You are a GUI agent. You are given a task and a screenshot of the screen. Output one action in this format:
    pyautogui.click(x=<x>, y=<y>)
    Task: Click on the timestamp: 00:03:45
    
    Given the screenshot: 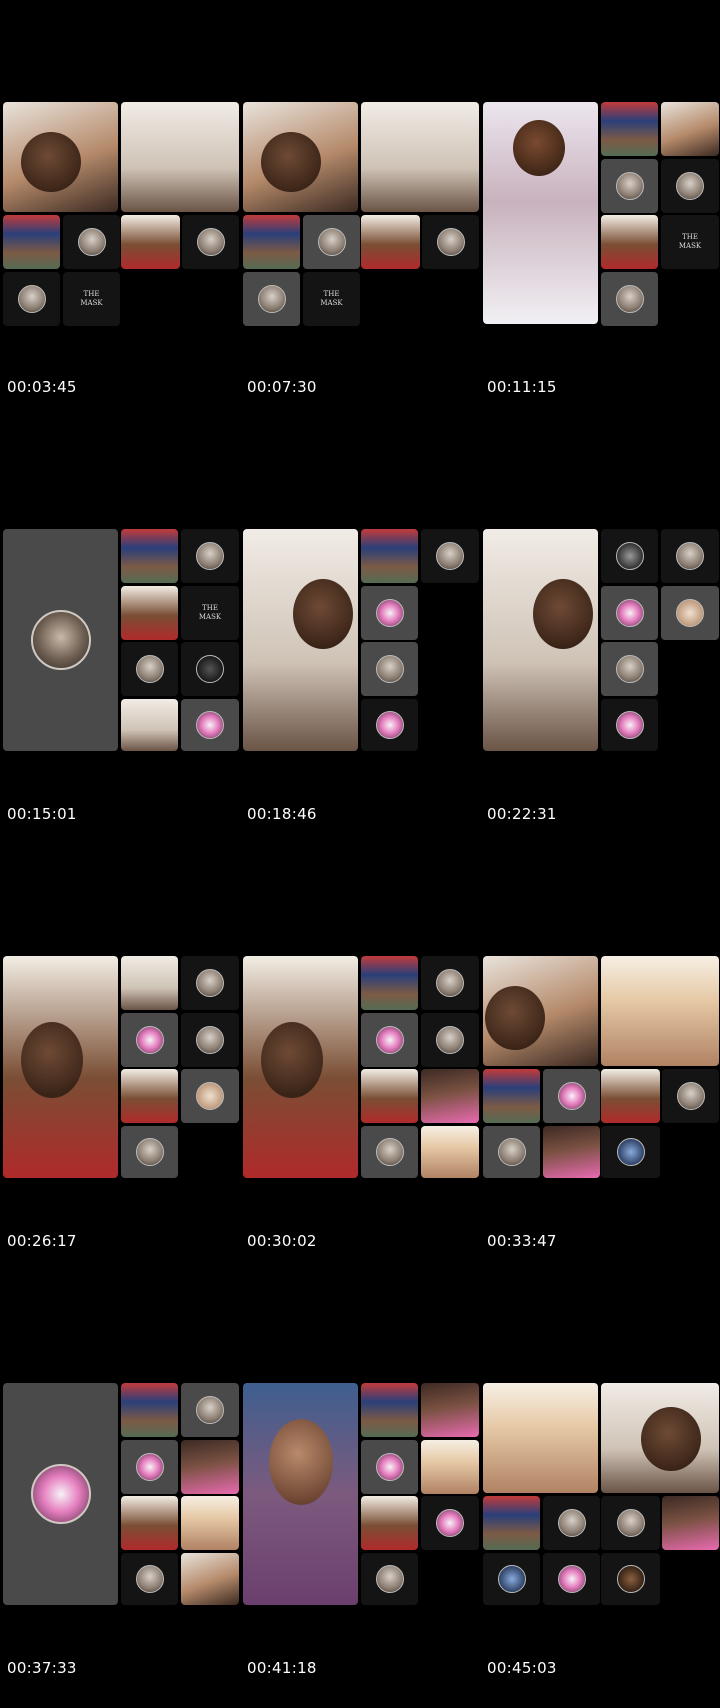 What is the action you would take?
    pyautogui.click(x=42, y=387)
    